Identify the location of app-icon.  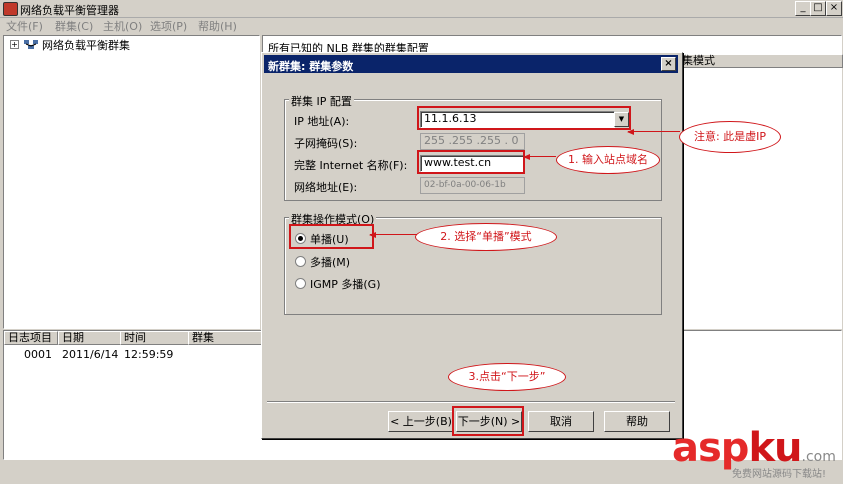
(10, 9).